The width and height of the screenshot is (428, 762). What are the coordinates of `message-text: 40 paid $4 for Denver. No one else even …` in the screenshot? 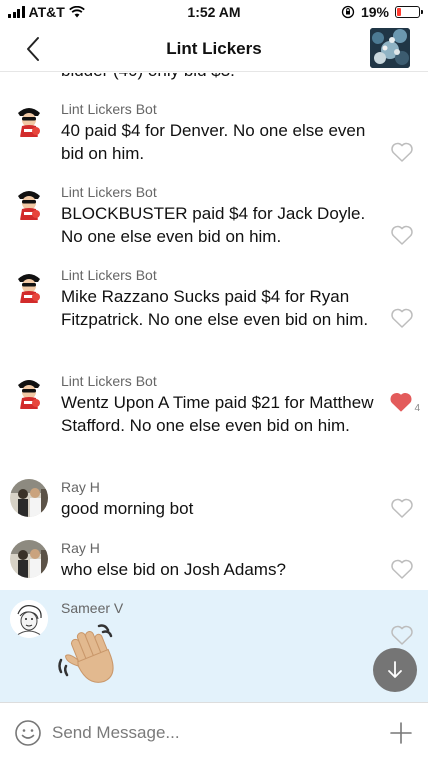 It's located at (213, 142).